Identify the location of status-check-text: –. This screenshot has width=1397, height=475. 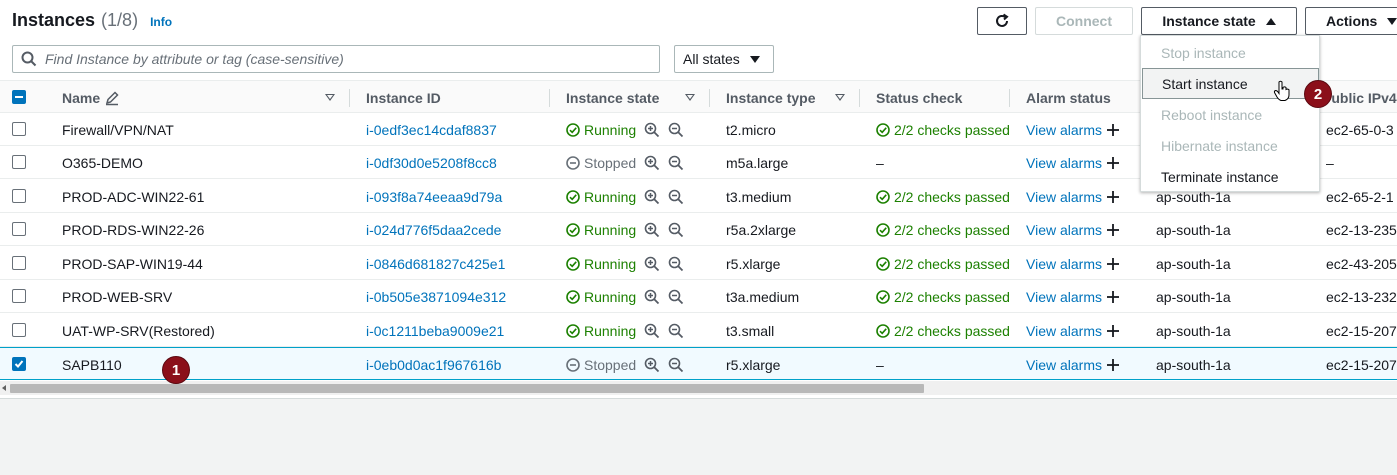
(880, 162).